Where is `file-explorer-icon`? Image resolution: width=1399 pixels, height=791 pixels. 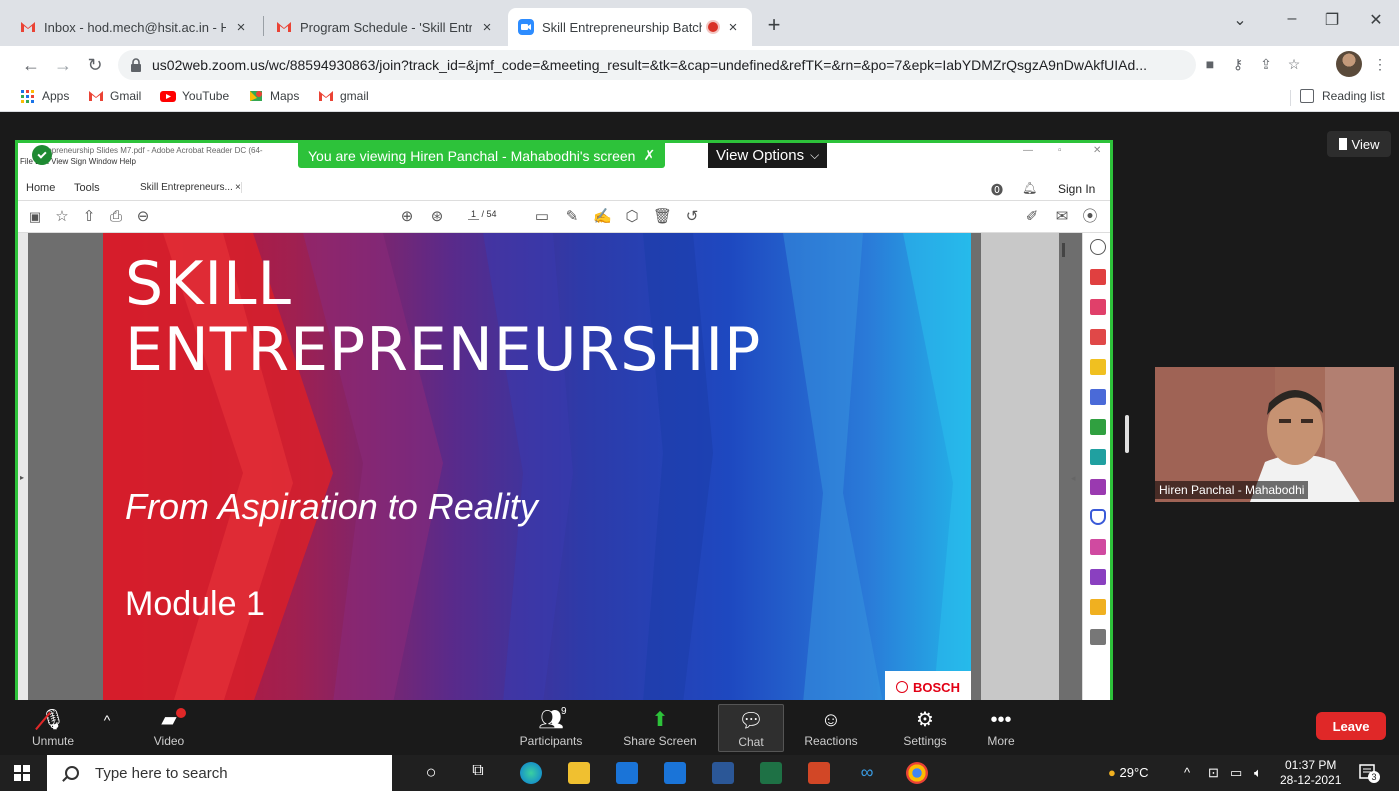 file-explorer-icon is located at coordinates (579, 773).